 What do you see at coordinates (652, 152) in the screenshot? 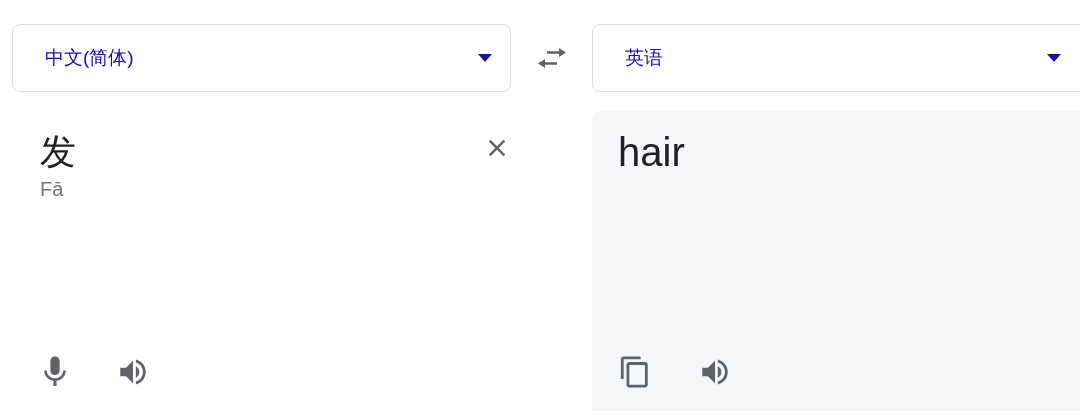
I see `translation-text: hair` at bounding box center [652, 152].